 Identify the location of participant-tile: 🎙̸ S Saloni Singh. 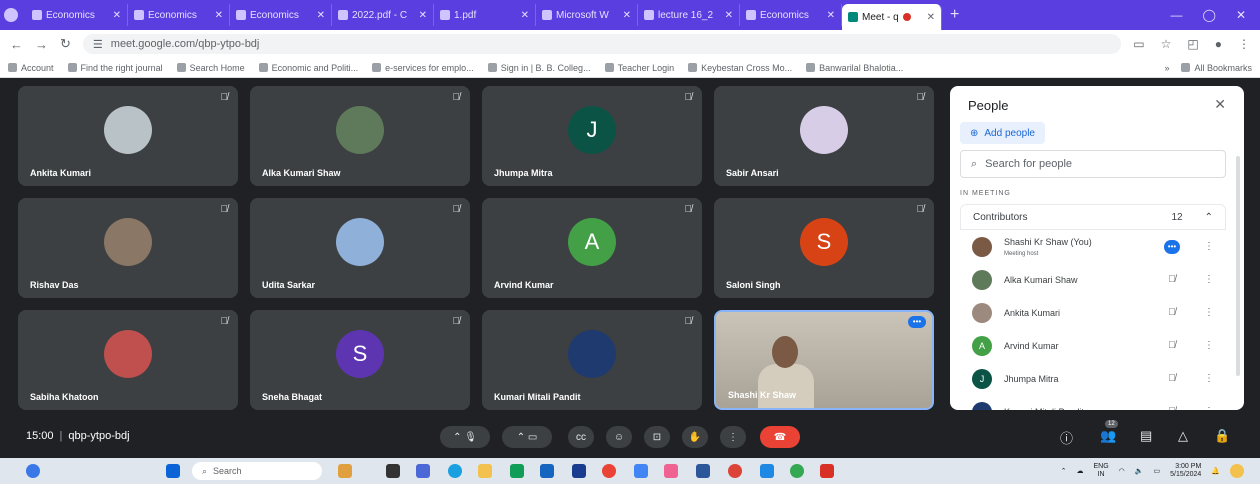
(824, 248).